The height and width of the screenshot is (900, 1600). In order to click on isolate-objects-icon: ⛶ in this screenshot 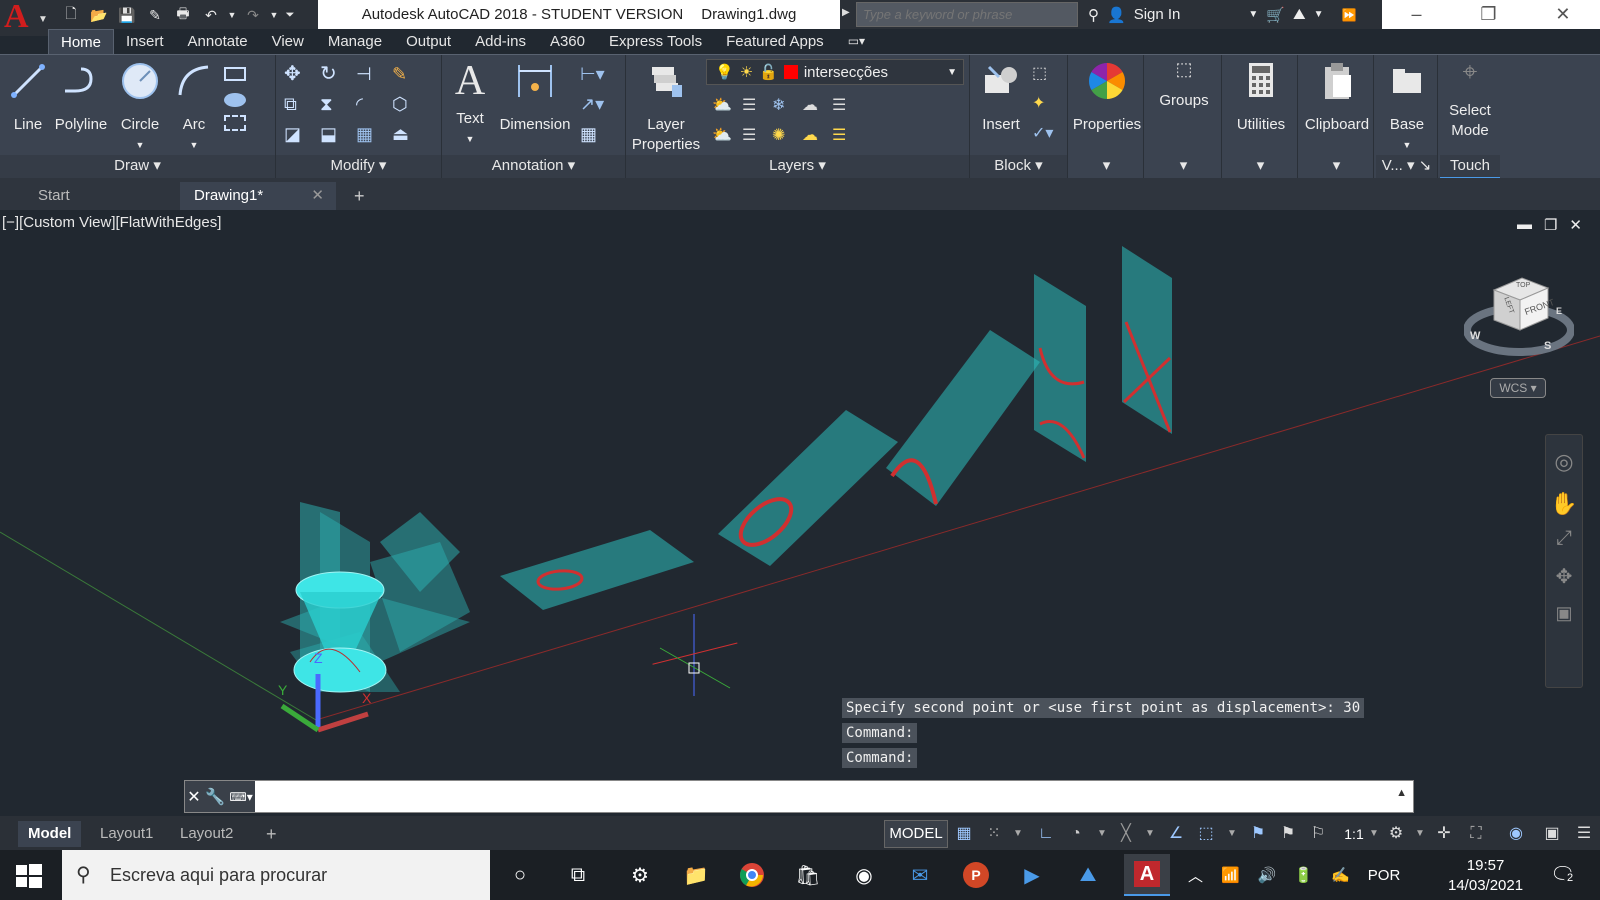, I will do `click(1476, 834)`.